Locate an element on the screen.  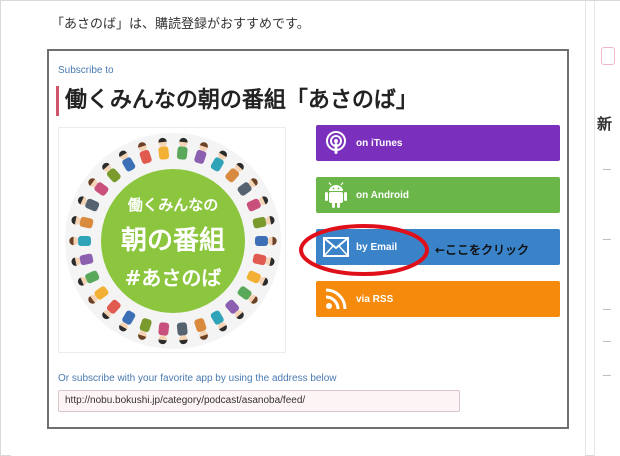
email-icon is located at coordinates (336, 247).